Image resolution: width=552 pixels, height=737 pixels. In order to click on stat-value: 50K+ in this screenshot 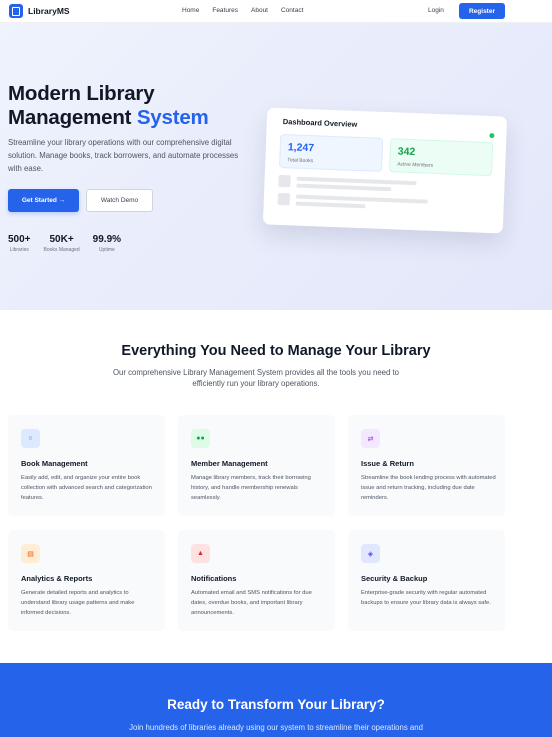, I will do `click(61, 239)`.